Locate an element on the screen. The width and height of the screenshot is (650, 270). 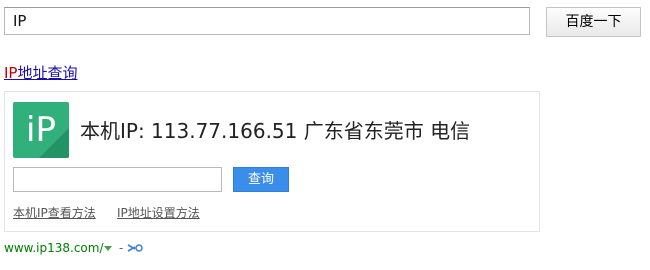
ip-info-text: 本机IP: 113.77.166.51 广东省东莞市 电信 is located at coordinates (275, 131).